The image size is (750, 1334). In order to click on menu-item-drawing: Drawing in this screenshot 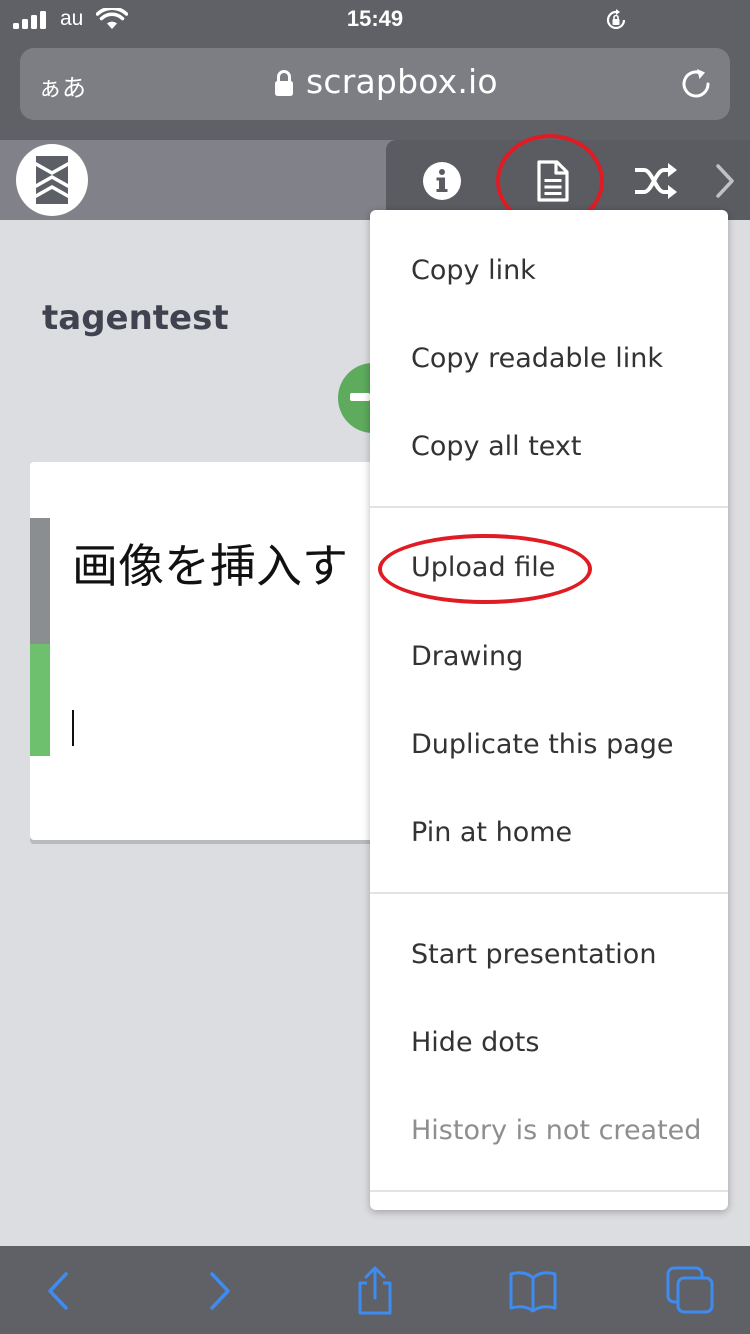, I will do `click(467, 656)`.